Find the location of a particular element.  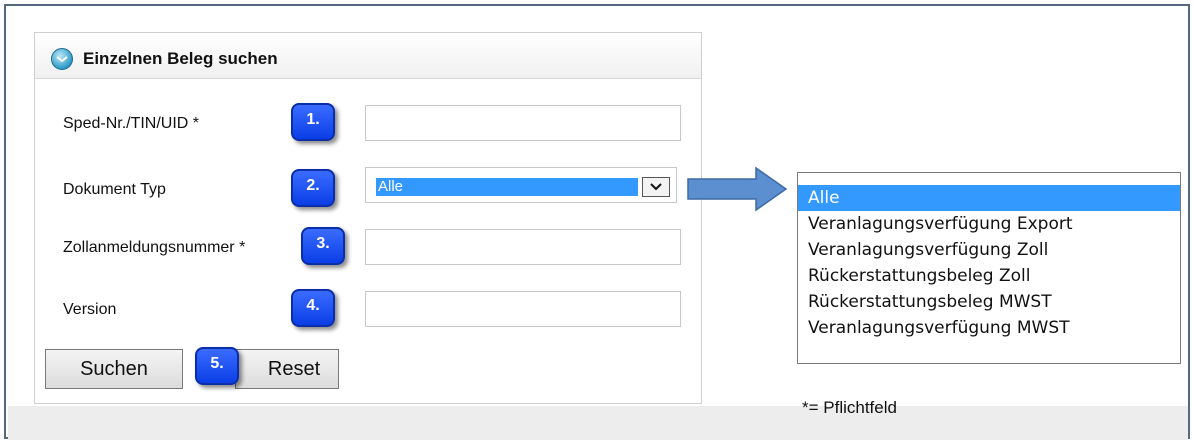

sped-nr-label: Sped-Nr./TIN/UID * is located at coordinates (131, 123).